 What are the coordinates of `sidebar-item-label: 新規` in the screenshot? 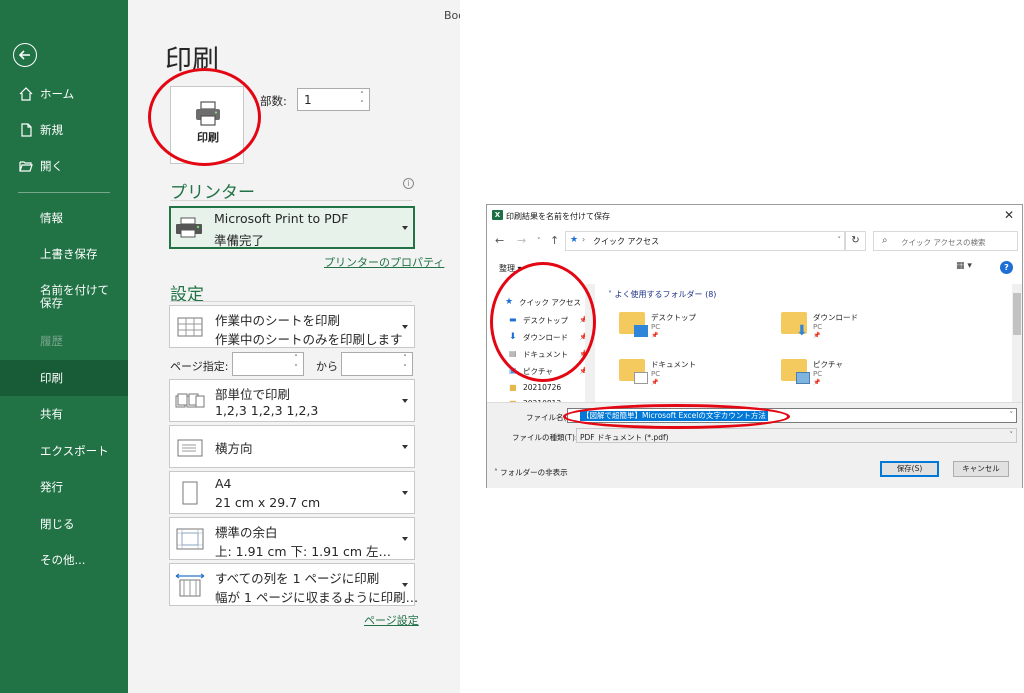 It's located at (51, 130).